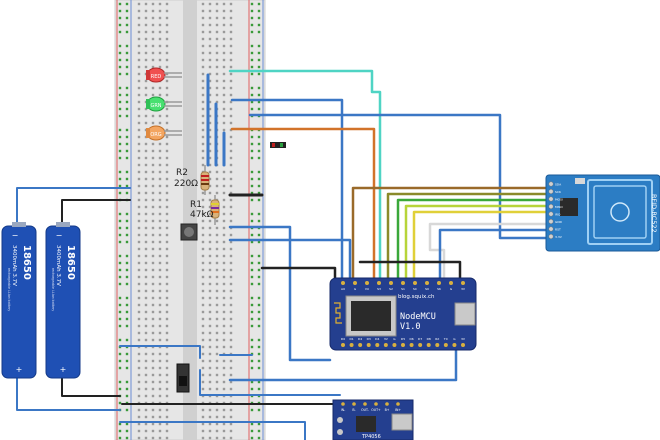 This screenshot has width=660, height=440. What do you see at coordinates (343, 339) in the screenshot?
I see `nodemcu-bottom-pin-label: D0` at bounding box center [343, 339].